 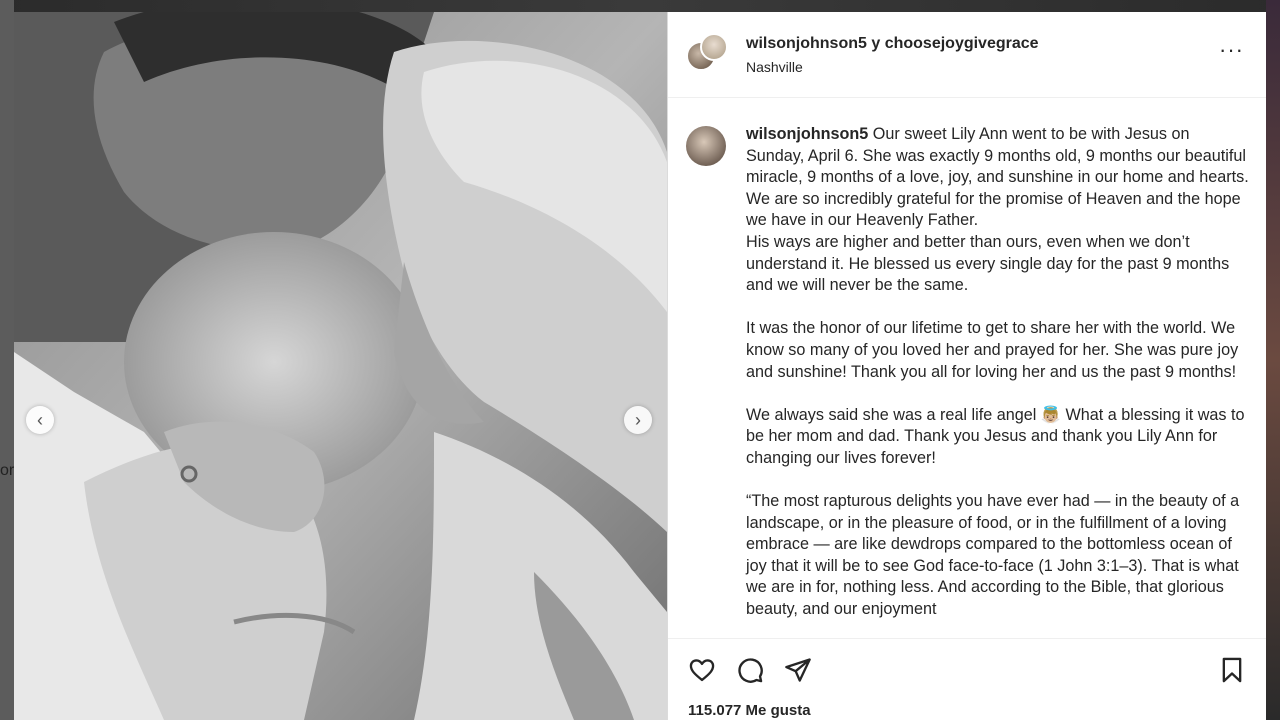 I want to click on more-options-button: ···, so click(x=1231, y=50).